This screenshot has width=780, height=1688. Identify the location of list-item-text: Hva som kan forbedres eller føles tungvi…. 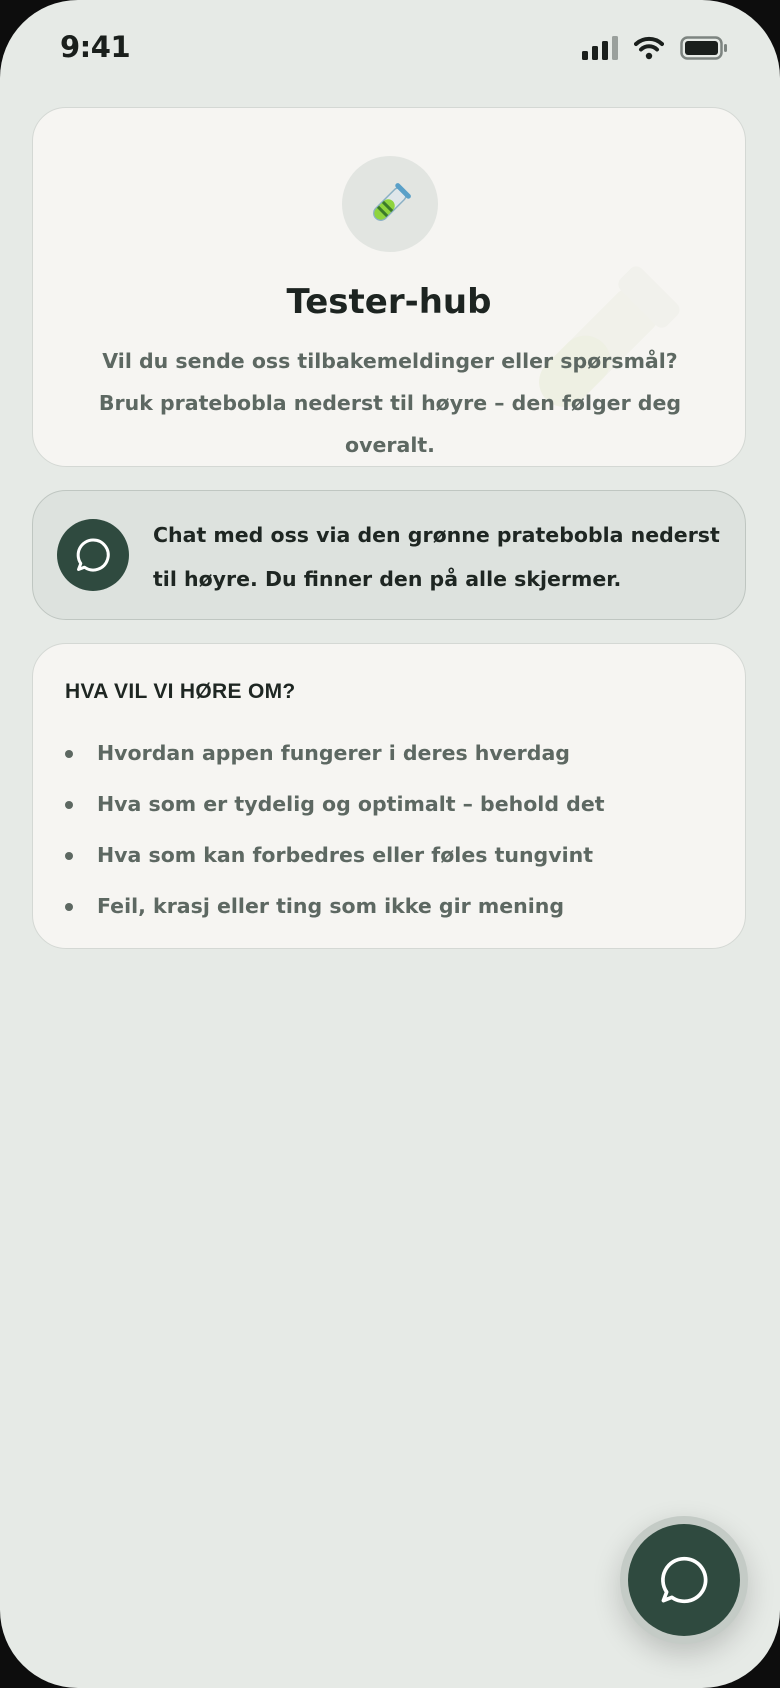
(345, 855).